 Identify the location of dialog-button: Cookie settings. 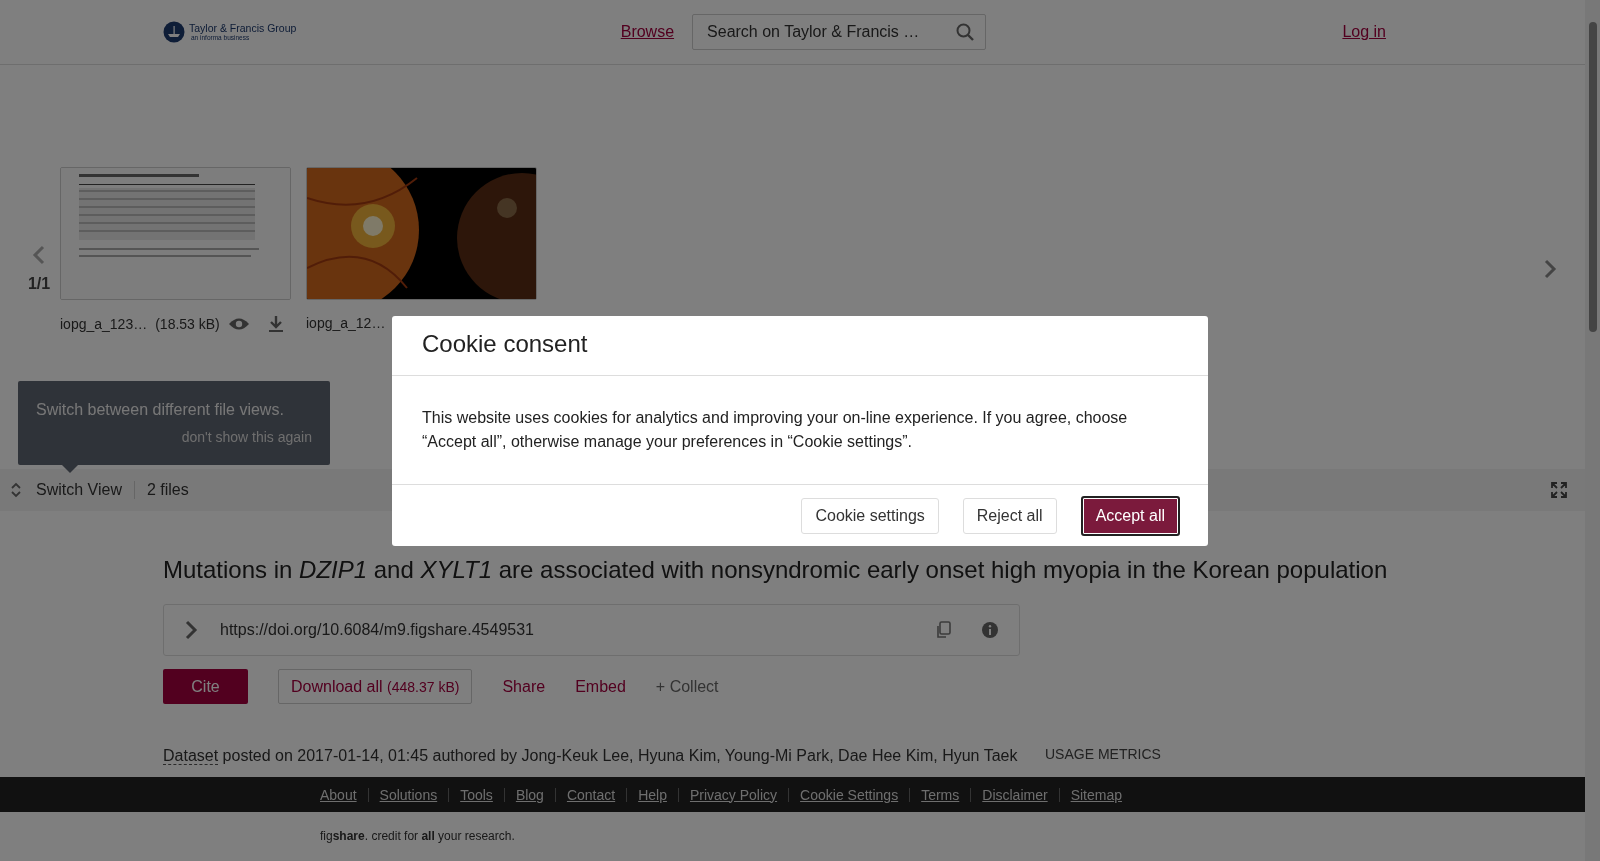
(870, 515).